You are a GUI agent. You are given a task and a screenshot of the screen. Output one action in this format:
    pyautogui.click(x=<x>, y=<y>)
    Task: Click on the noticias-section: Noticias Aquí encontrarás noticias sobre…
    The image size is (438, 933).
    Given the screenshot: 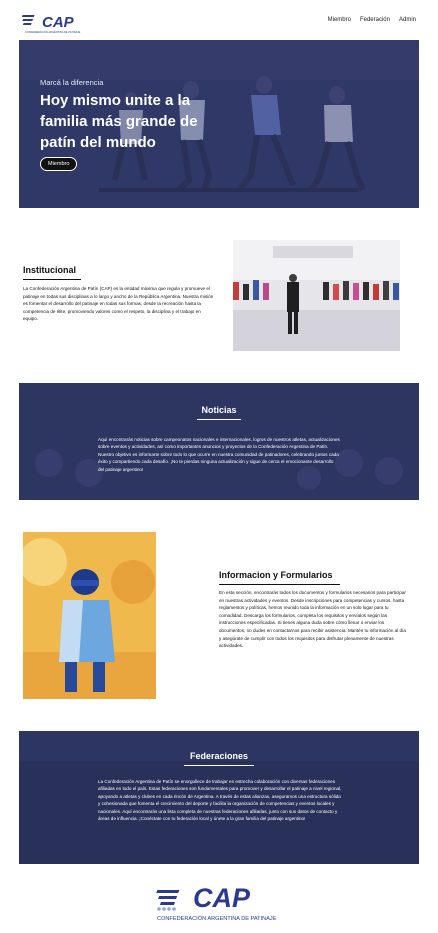 What is the action you would take?
    pyautogui.click(x=219, y=441)
    